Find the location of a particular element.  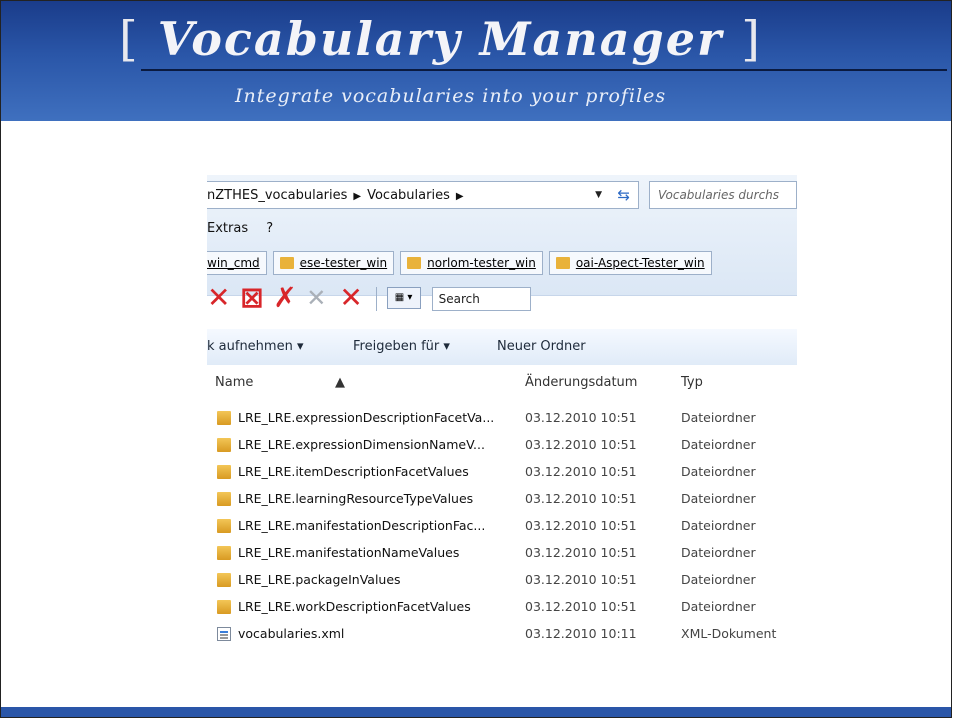

refresh-icon: ⇆ is located at coordinates (623, 195).